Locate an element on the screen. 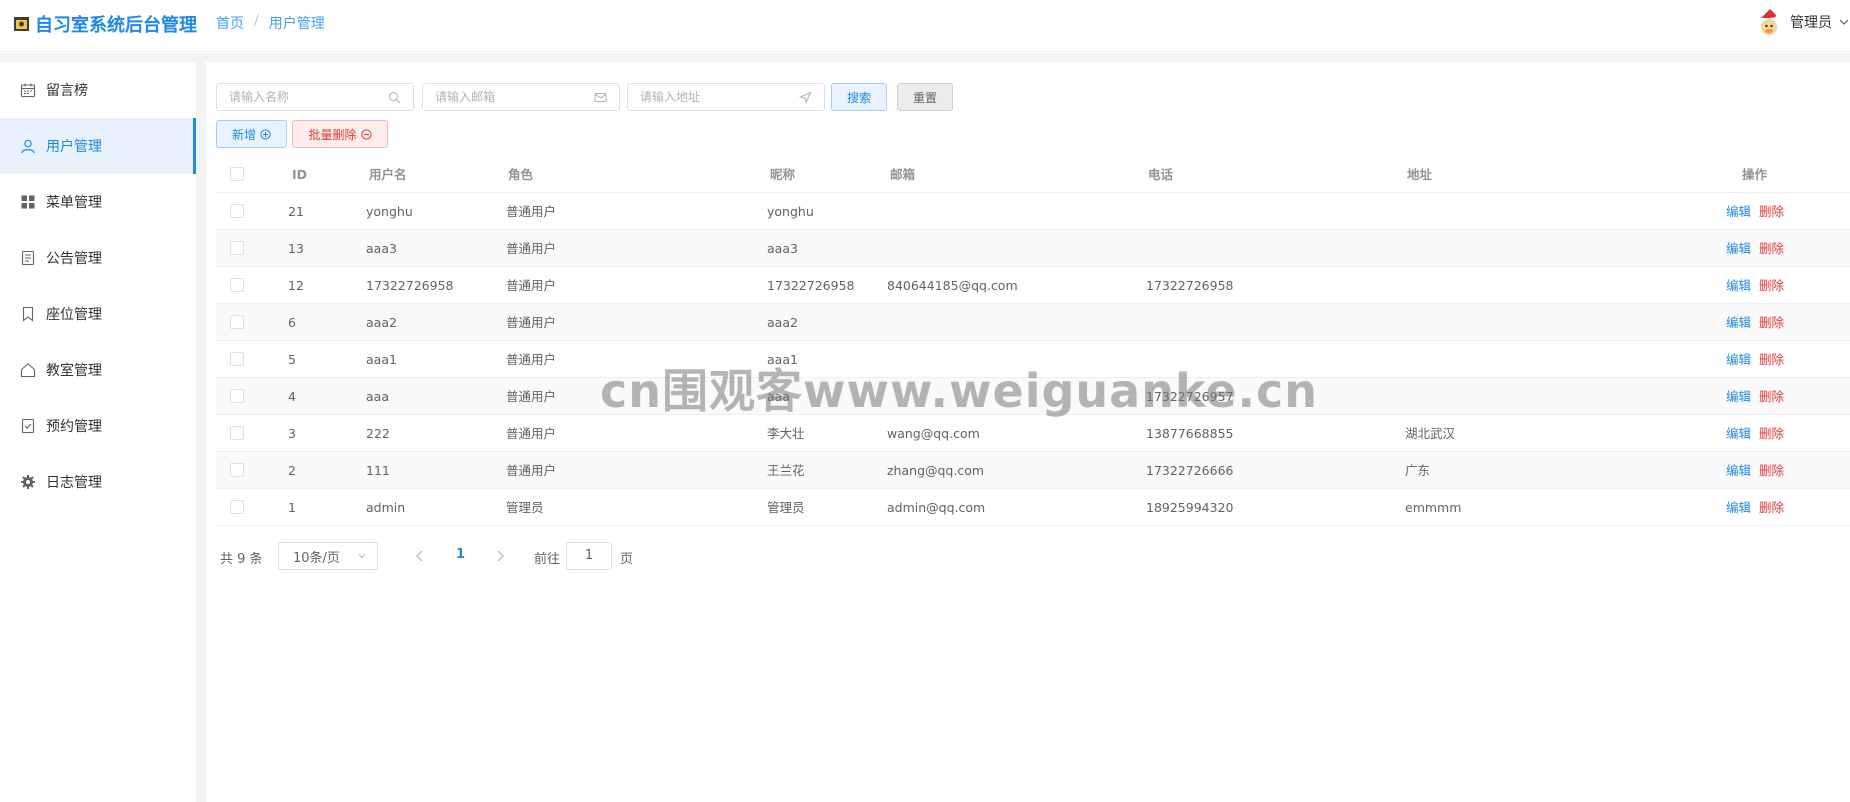 The image size is (1850, 802). app-logo: 自习室系统后台管理 is located at coordinates (105, 24).